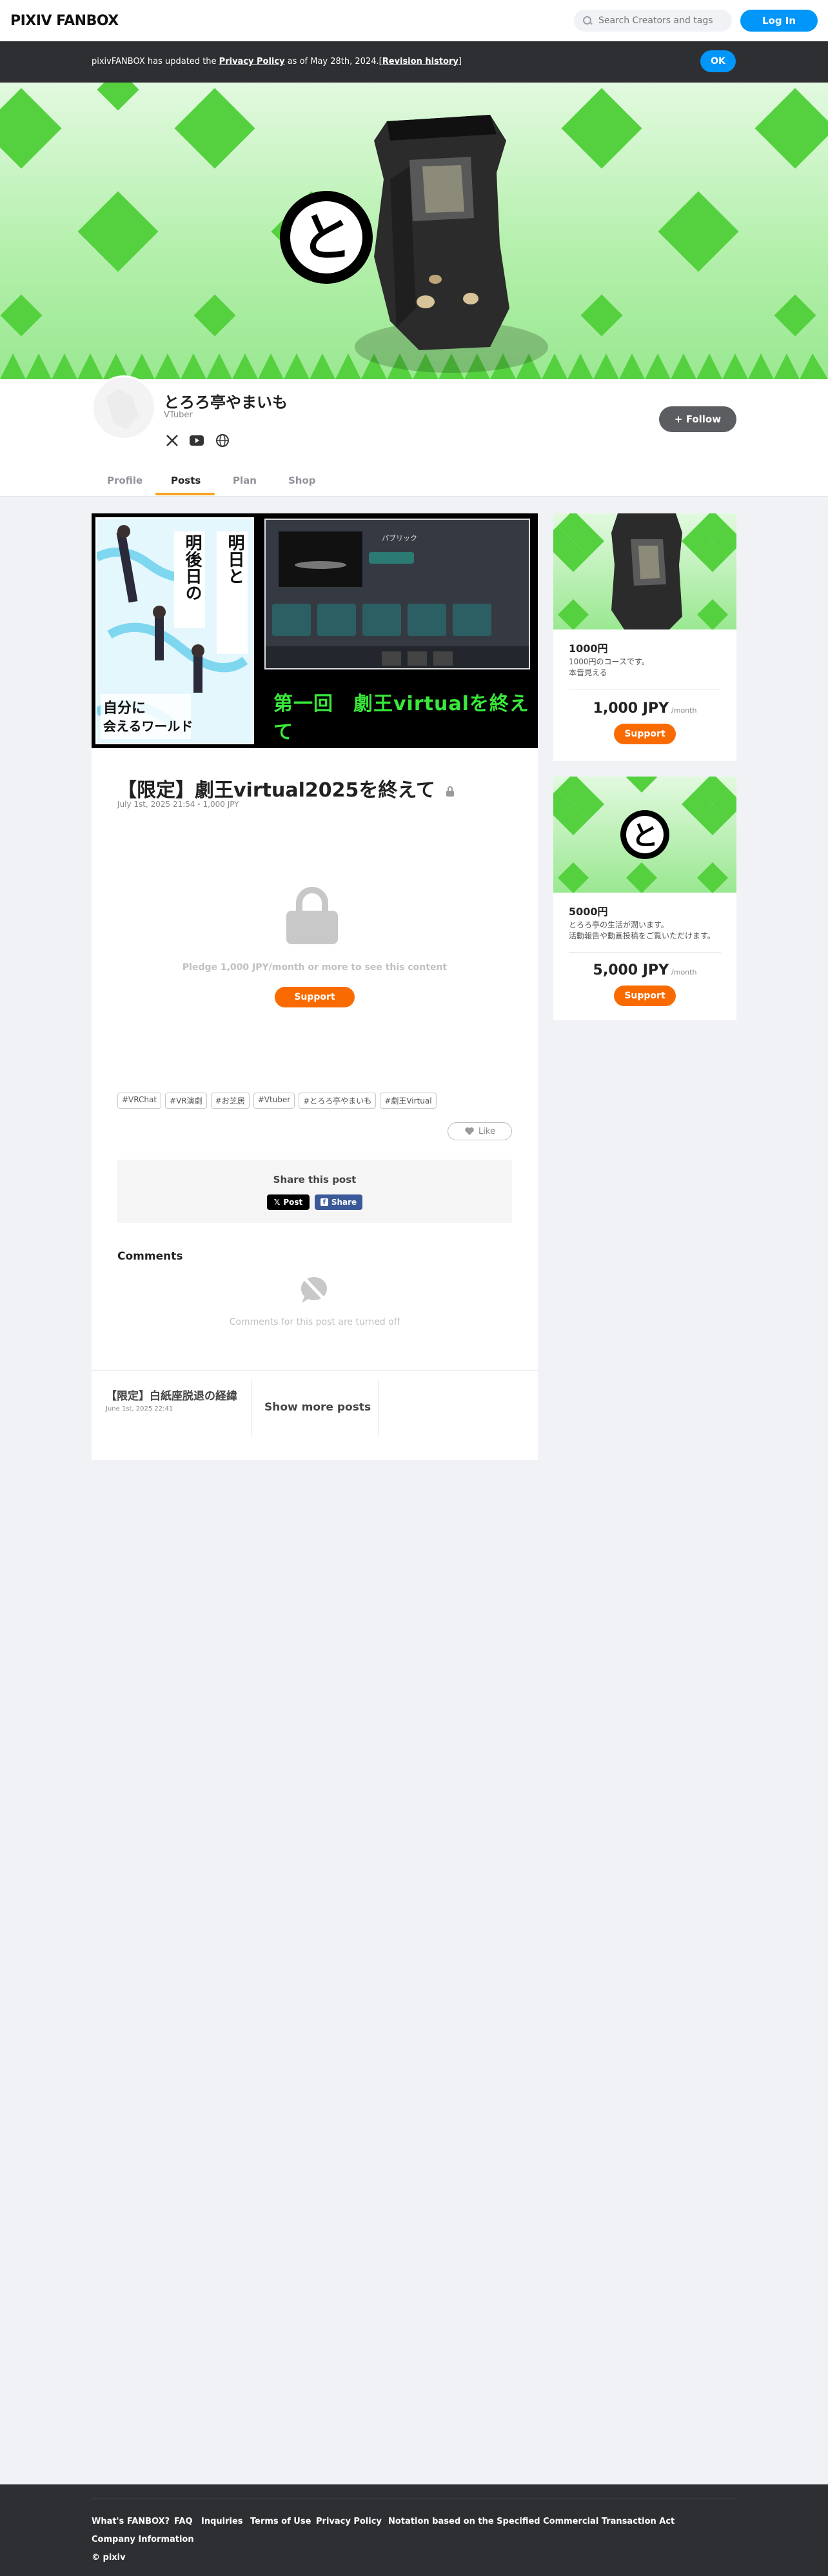 The width and height of the screenshot is (828, 2576). Describe the element at coordinates (645, 953) in the screenshot. I see `plan-5000-divider` at that location.